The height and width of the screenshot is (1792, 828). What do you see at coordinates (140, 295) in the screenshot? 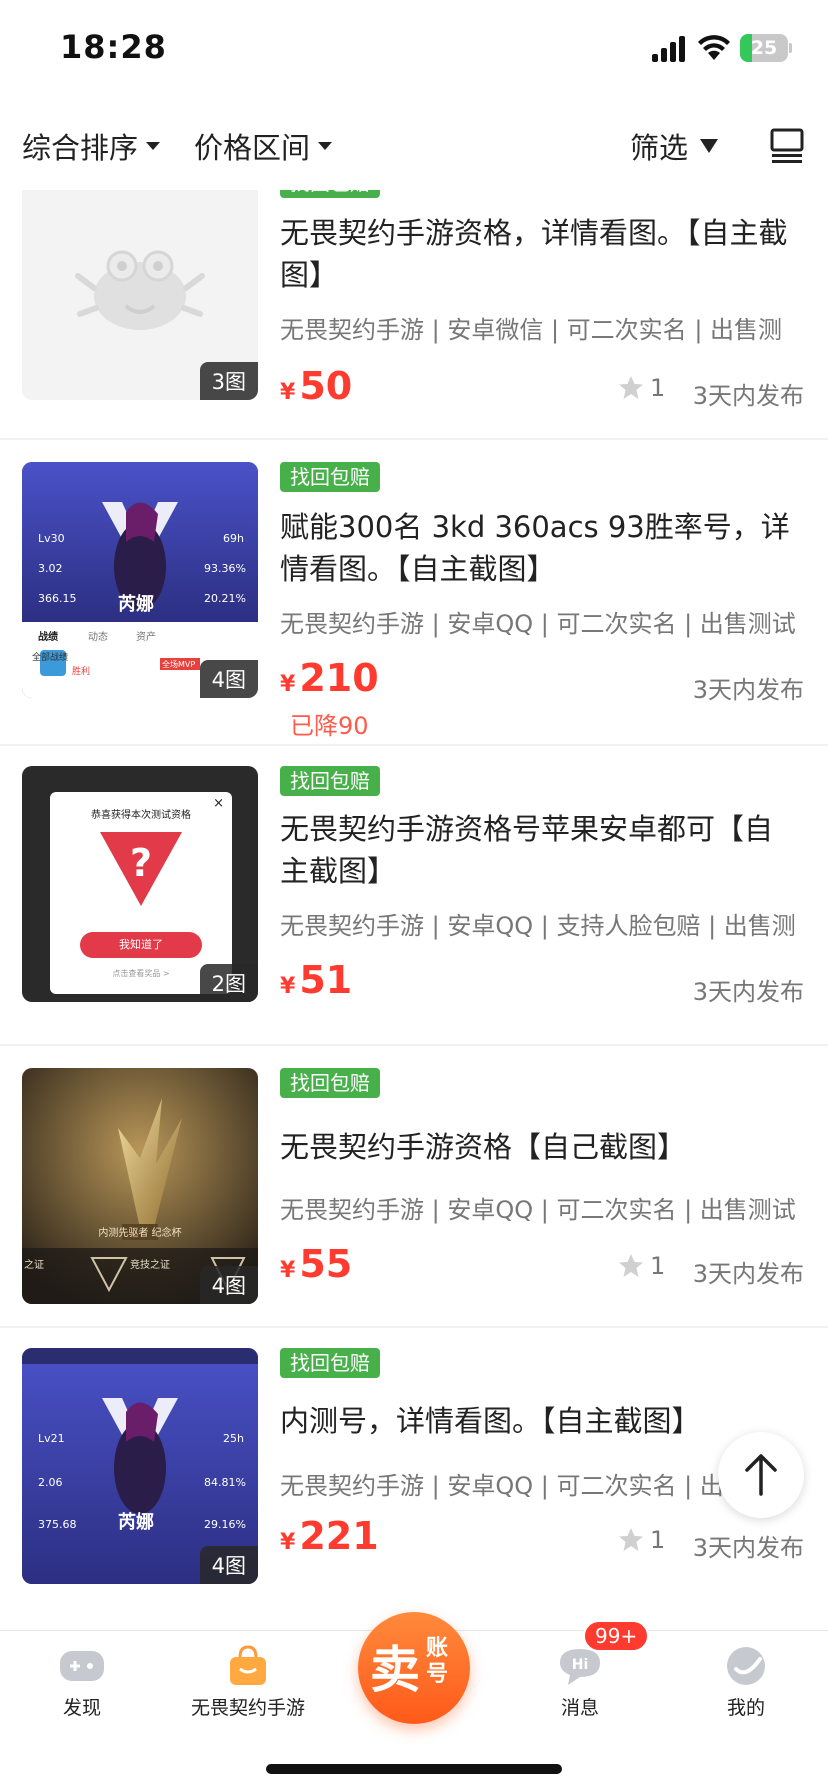
I see `listing-thumbnail: 3图` at bounding box center [140, 295].